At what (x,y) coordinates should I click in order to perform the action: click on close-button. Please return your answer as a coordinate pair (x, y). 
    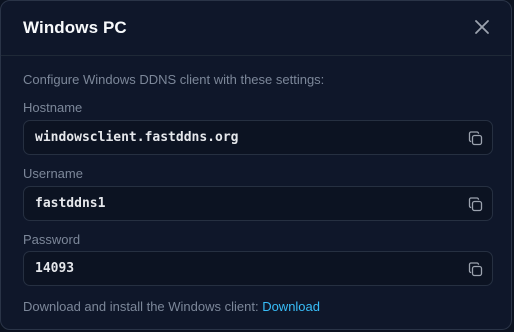
    Looking at the image, I should click on (482, 27).